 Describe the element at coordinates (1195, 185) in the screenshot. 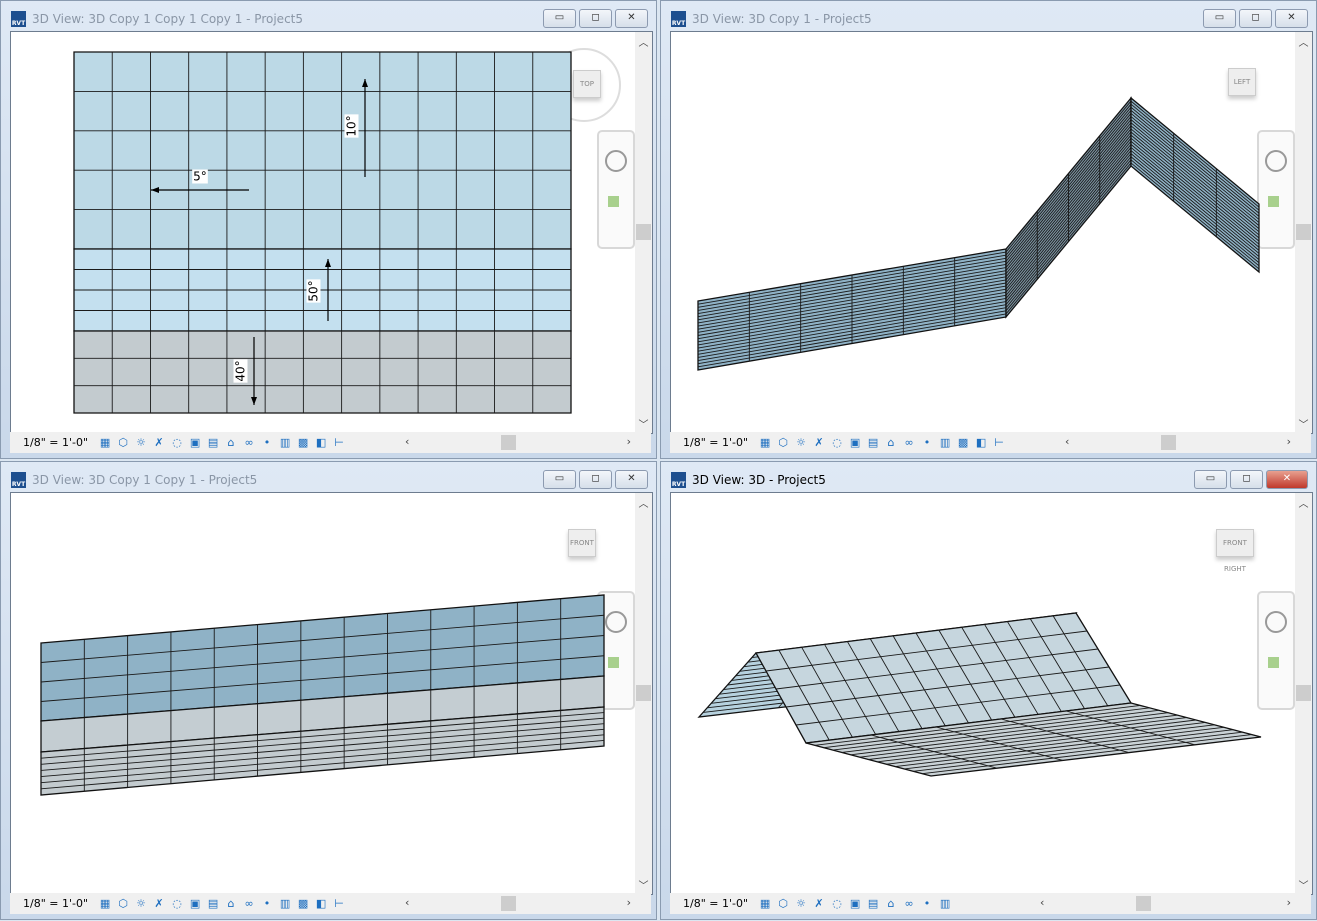

I see `mullion-line` at that location.